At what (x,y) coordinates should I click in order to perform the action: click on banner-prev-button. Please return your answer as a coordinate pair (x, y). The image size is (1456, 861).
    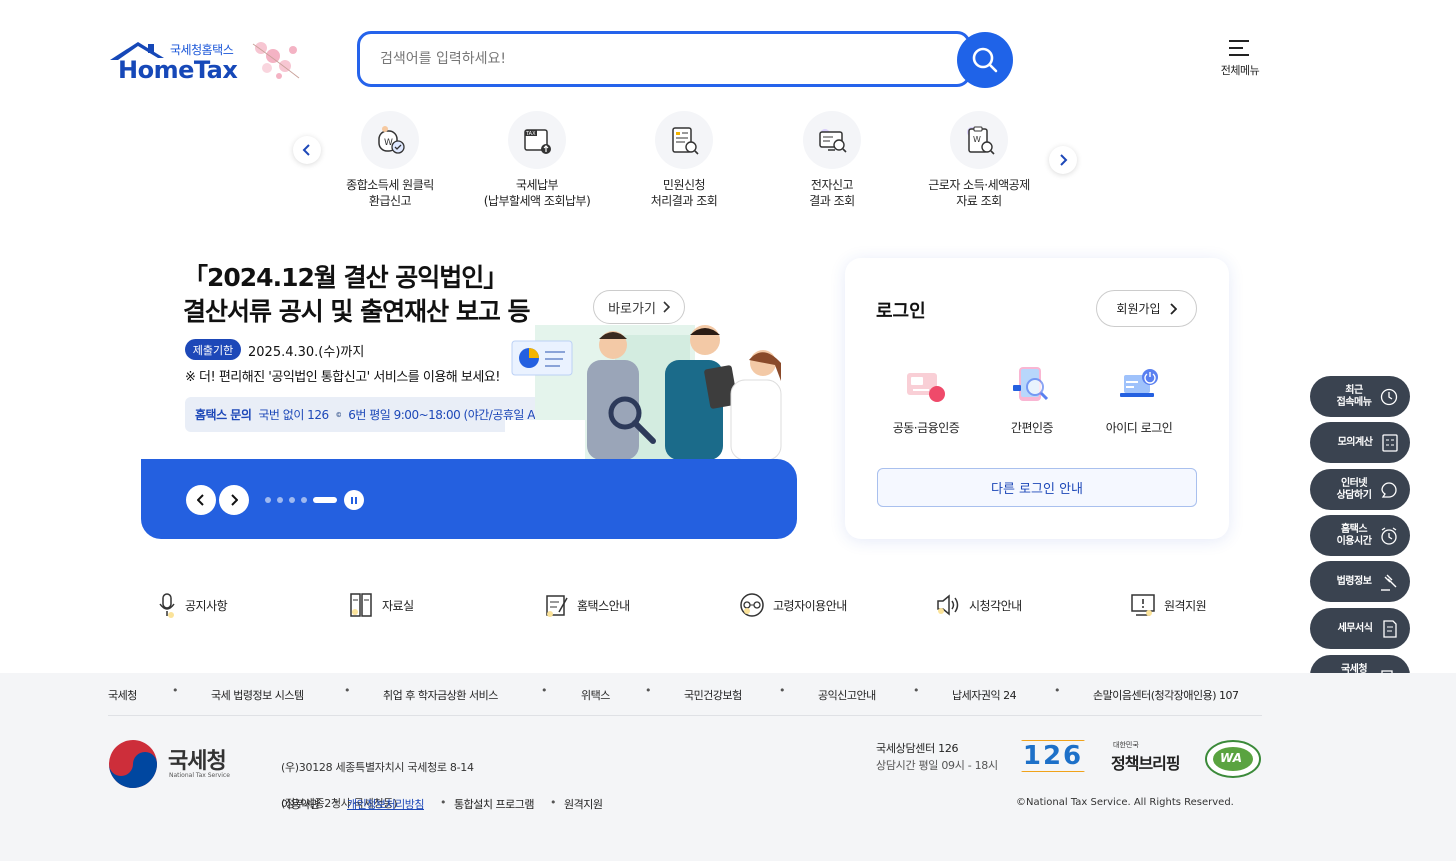
    Looking at the image, I should click on (201, 500).